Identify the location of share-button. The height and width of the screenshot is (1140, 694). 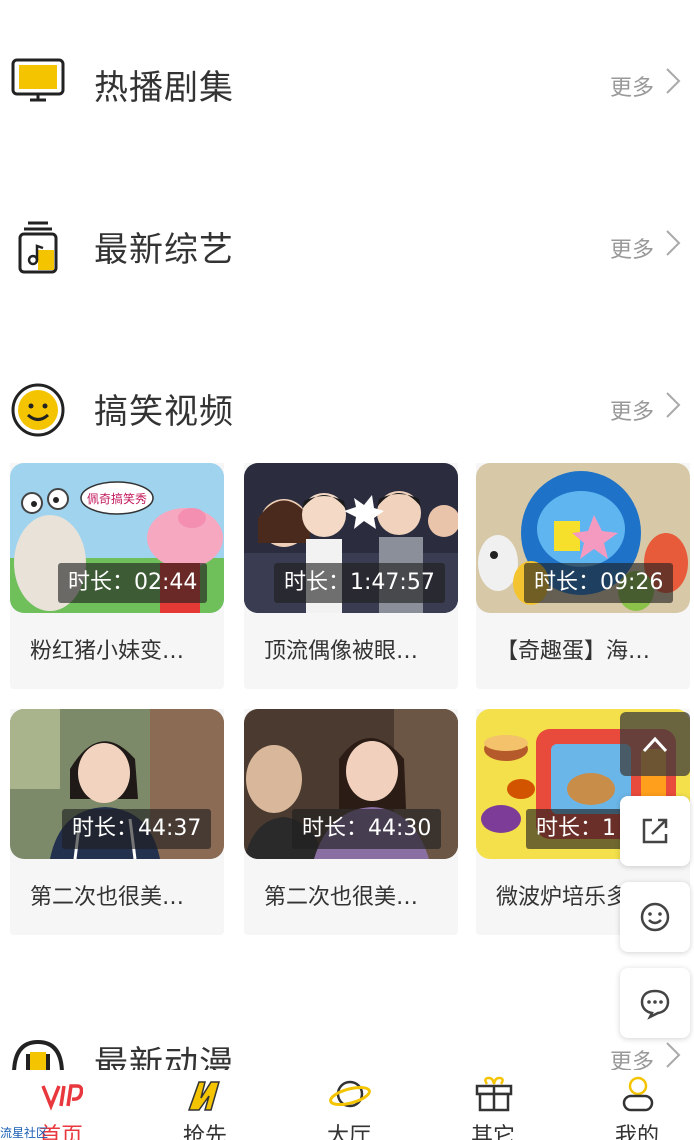
(655, 831).